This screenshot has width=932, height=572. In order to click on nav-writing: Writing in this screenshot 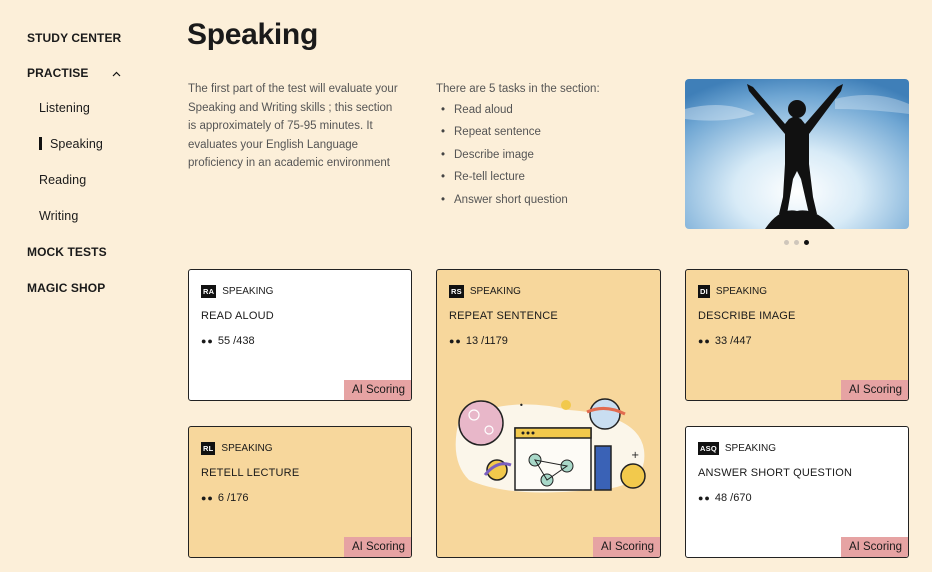, I will do `click(58, 216)`.